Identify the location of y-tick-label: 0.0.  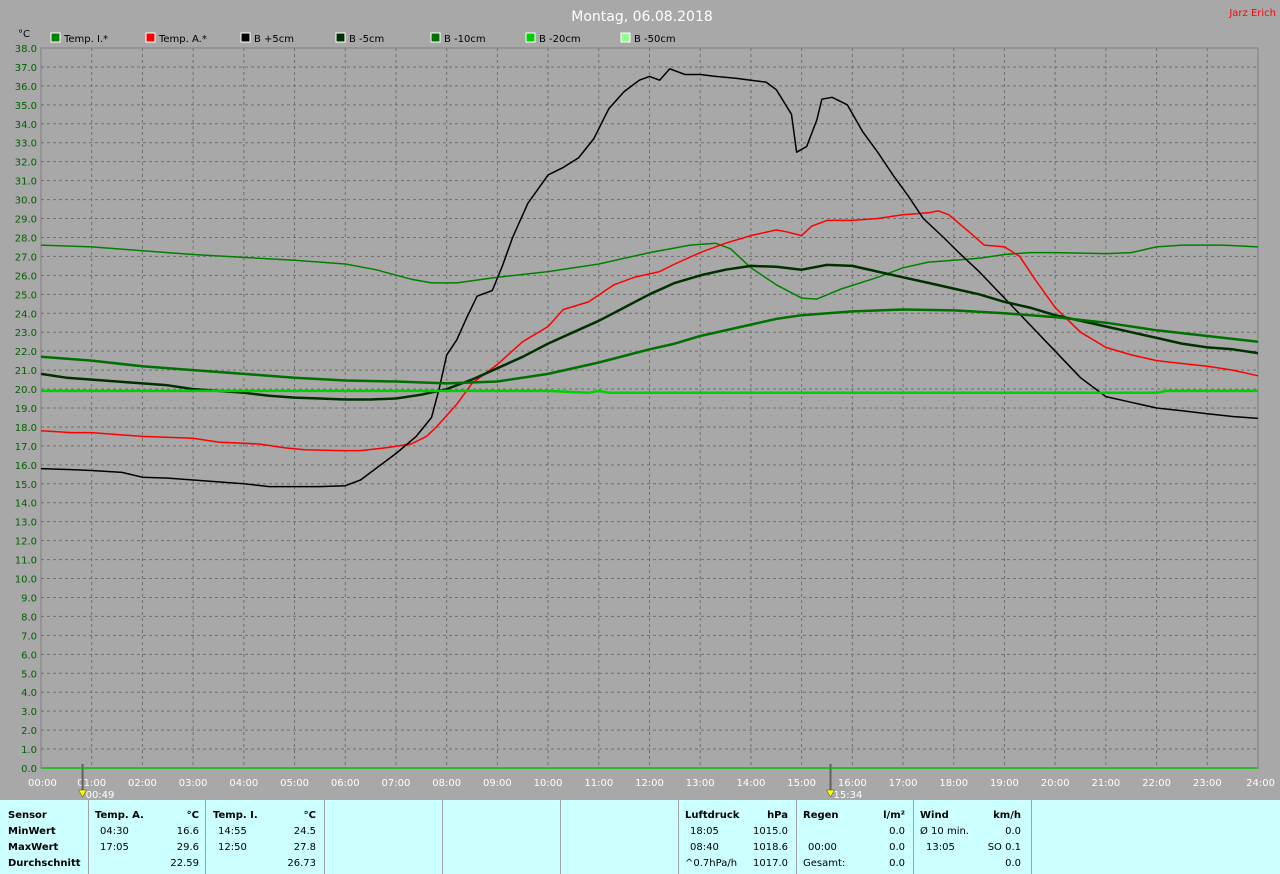
(29, 769).